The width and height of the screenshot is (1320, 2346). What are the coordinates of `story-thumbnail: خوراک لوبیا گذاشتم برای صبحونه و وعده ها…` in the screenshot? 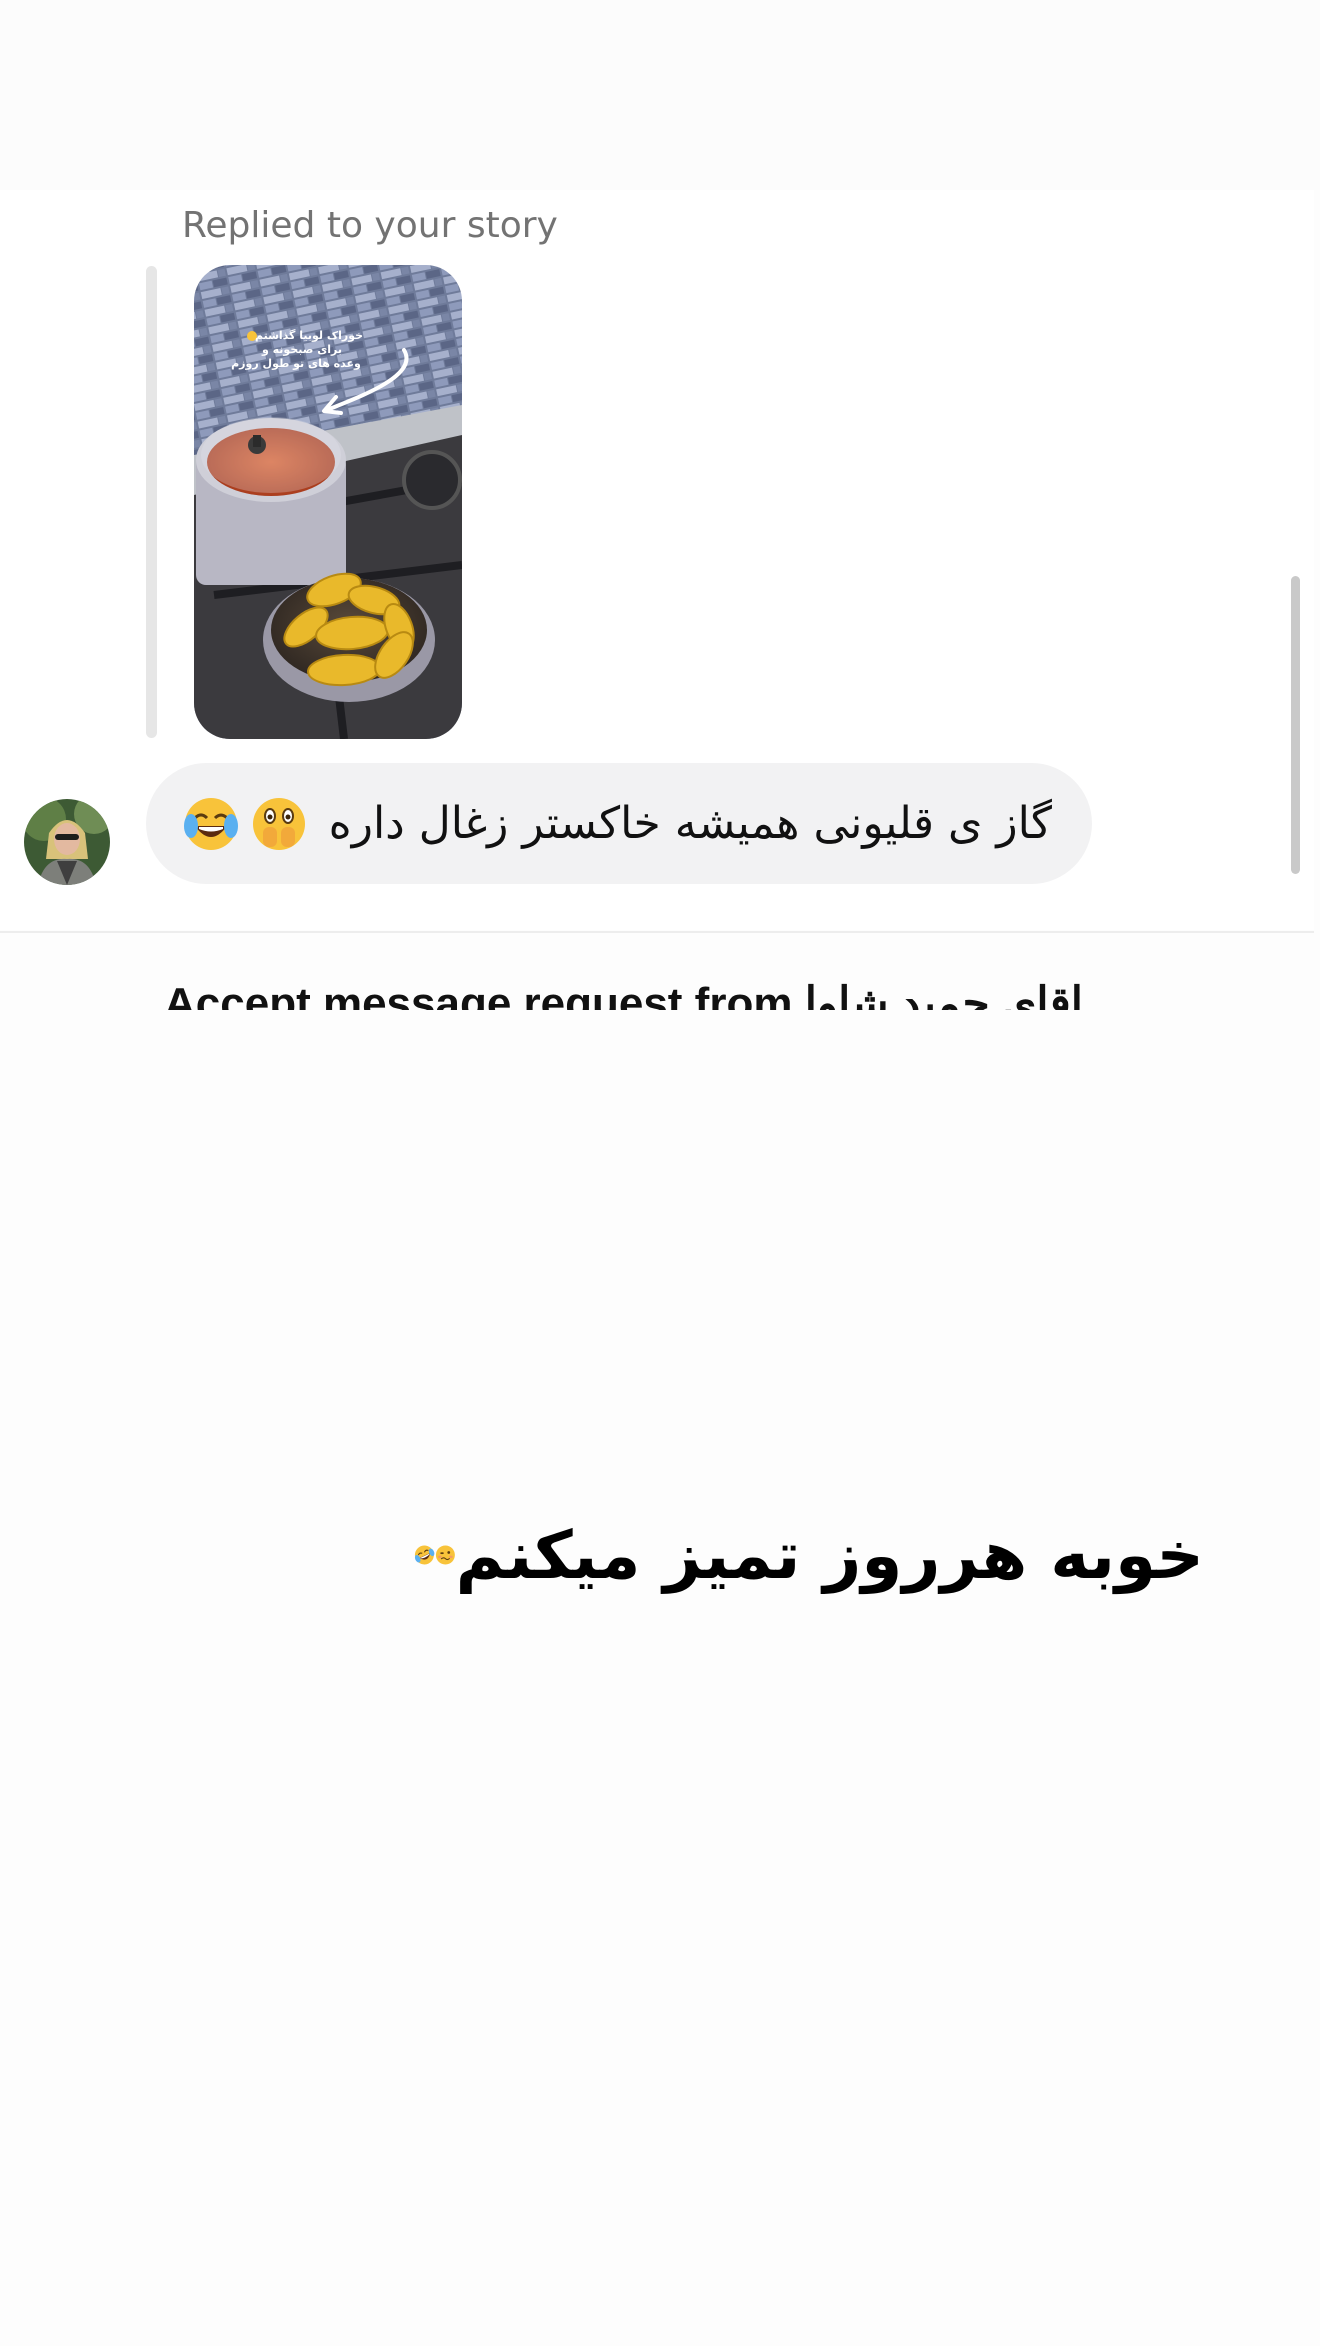 It's located at (328, 502).